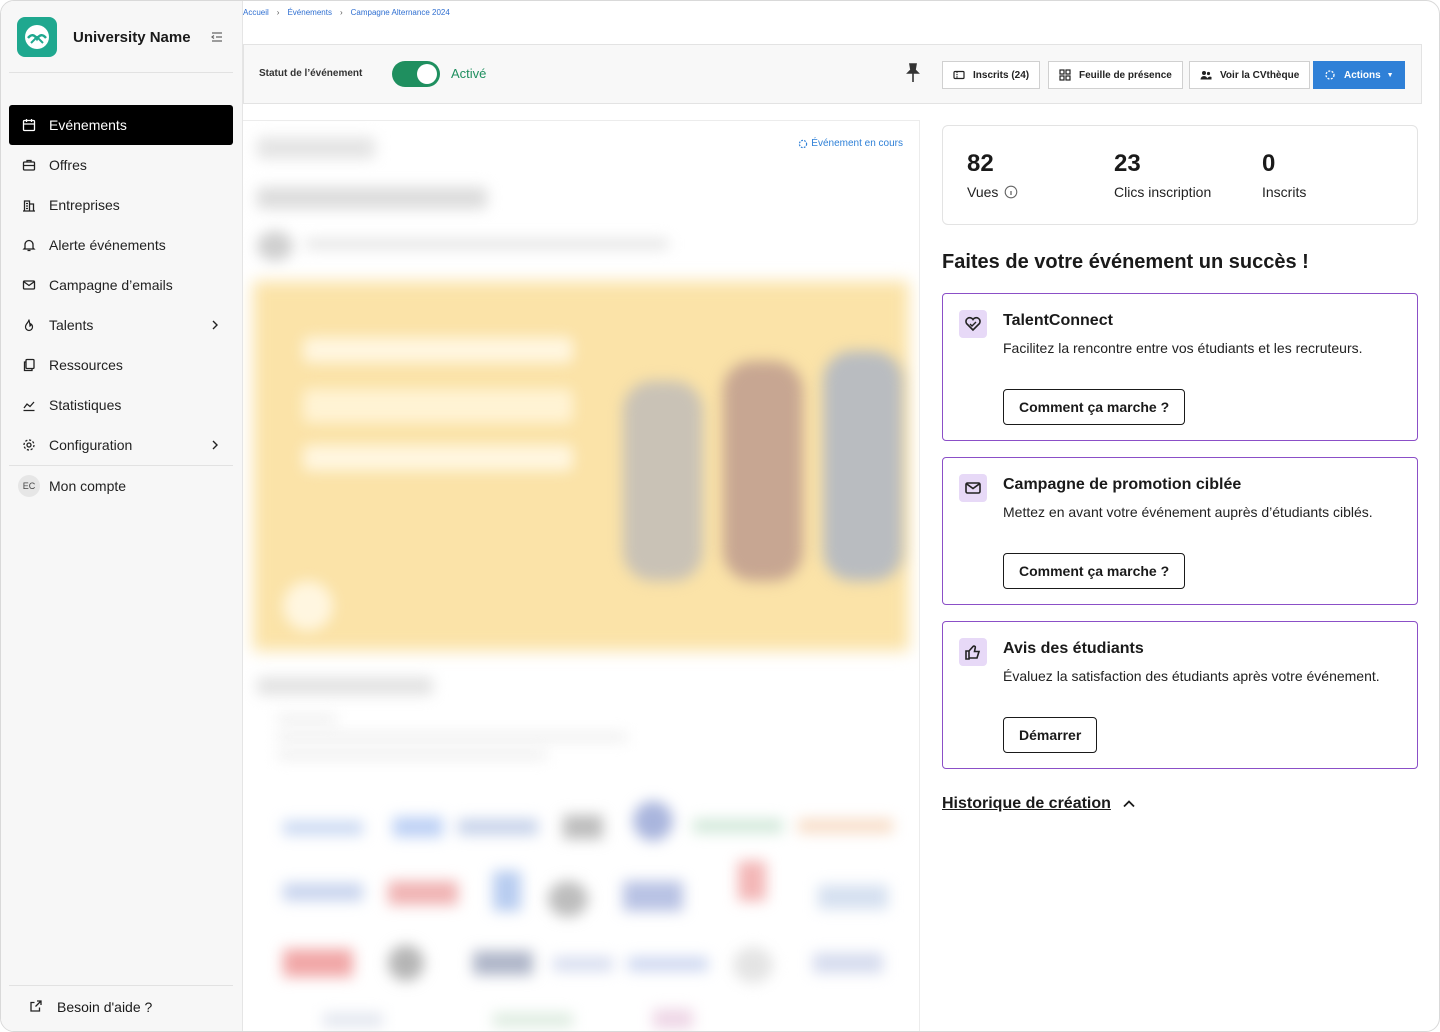 This screenshot has height=1032, width=1440. I want to click on sidebar-item-label: Offres, so click(68, 165).